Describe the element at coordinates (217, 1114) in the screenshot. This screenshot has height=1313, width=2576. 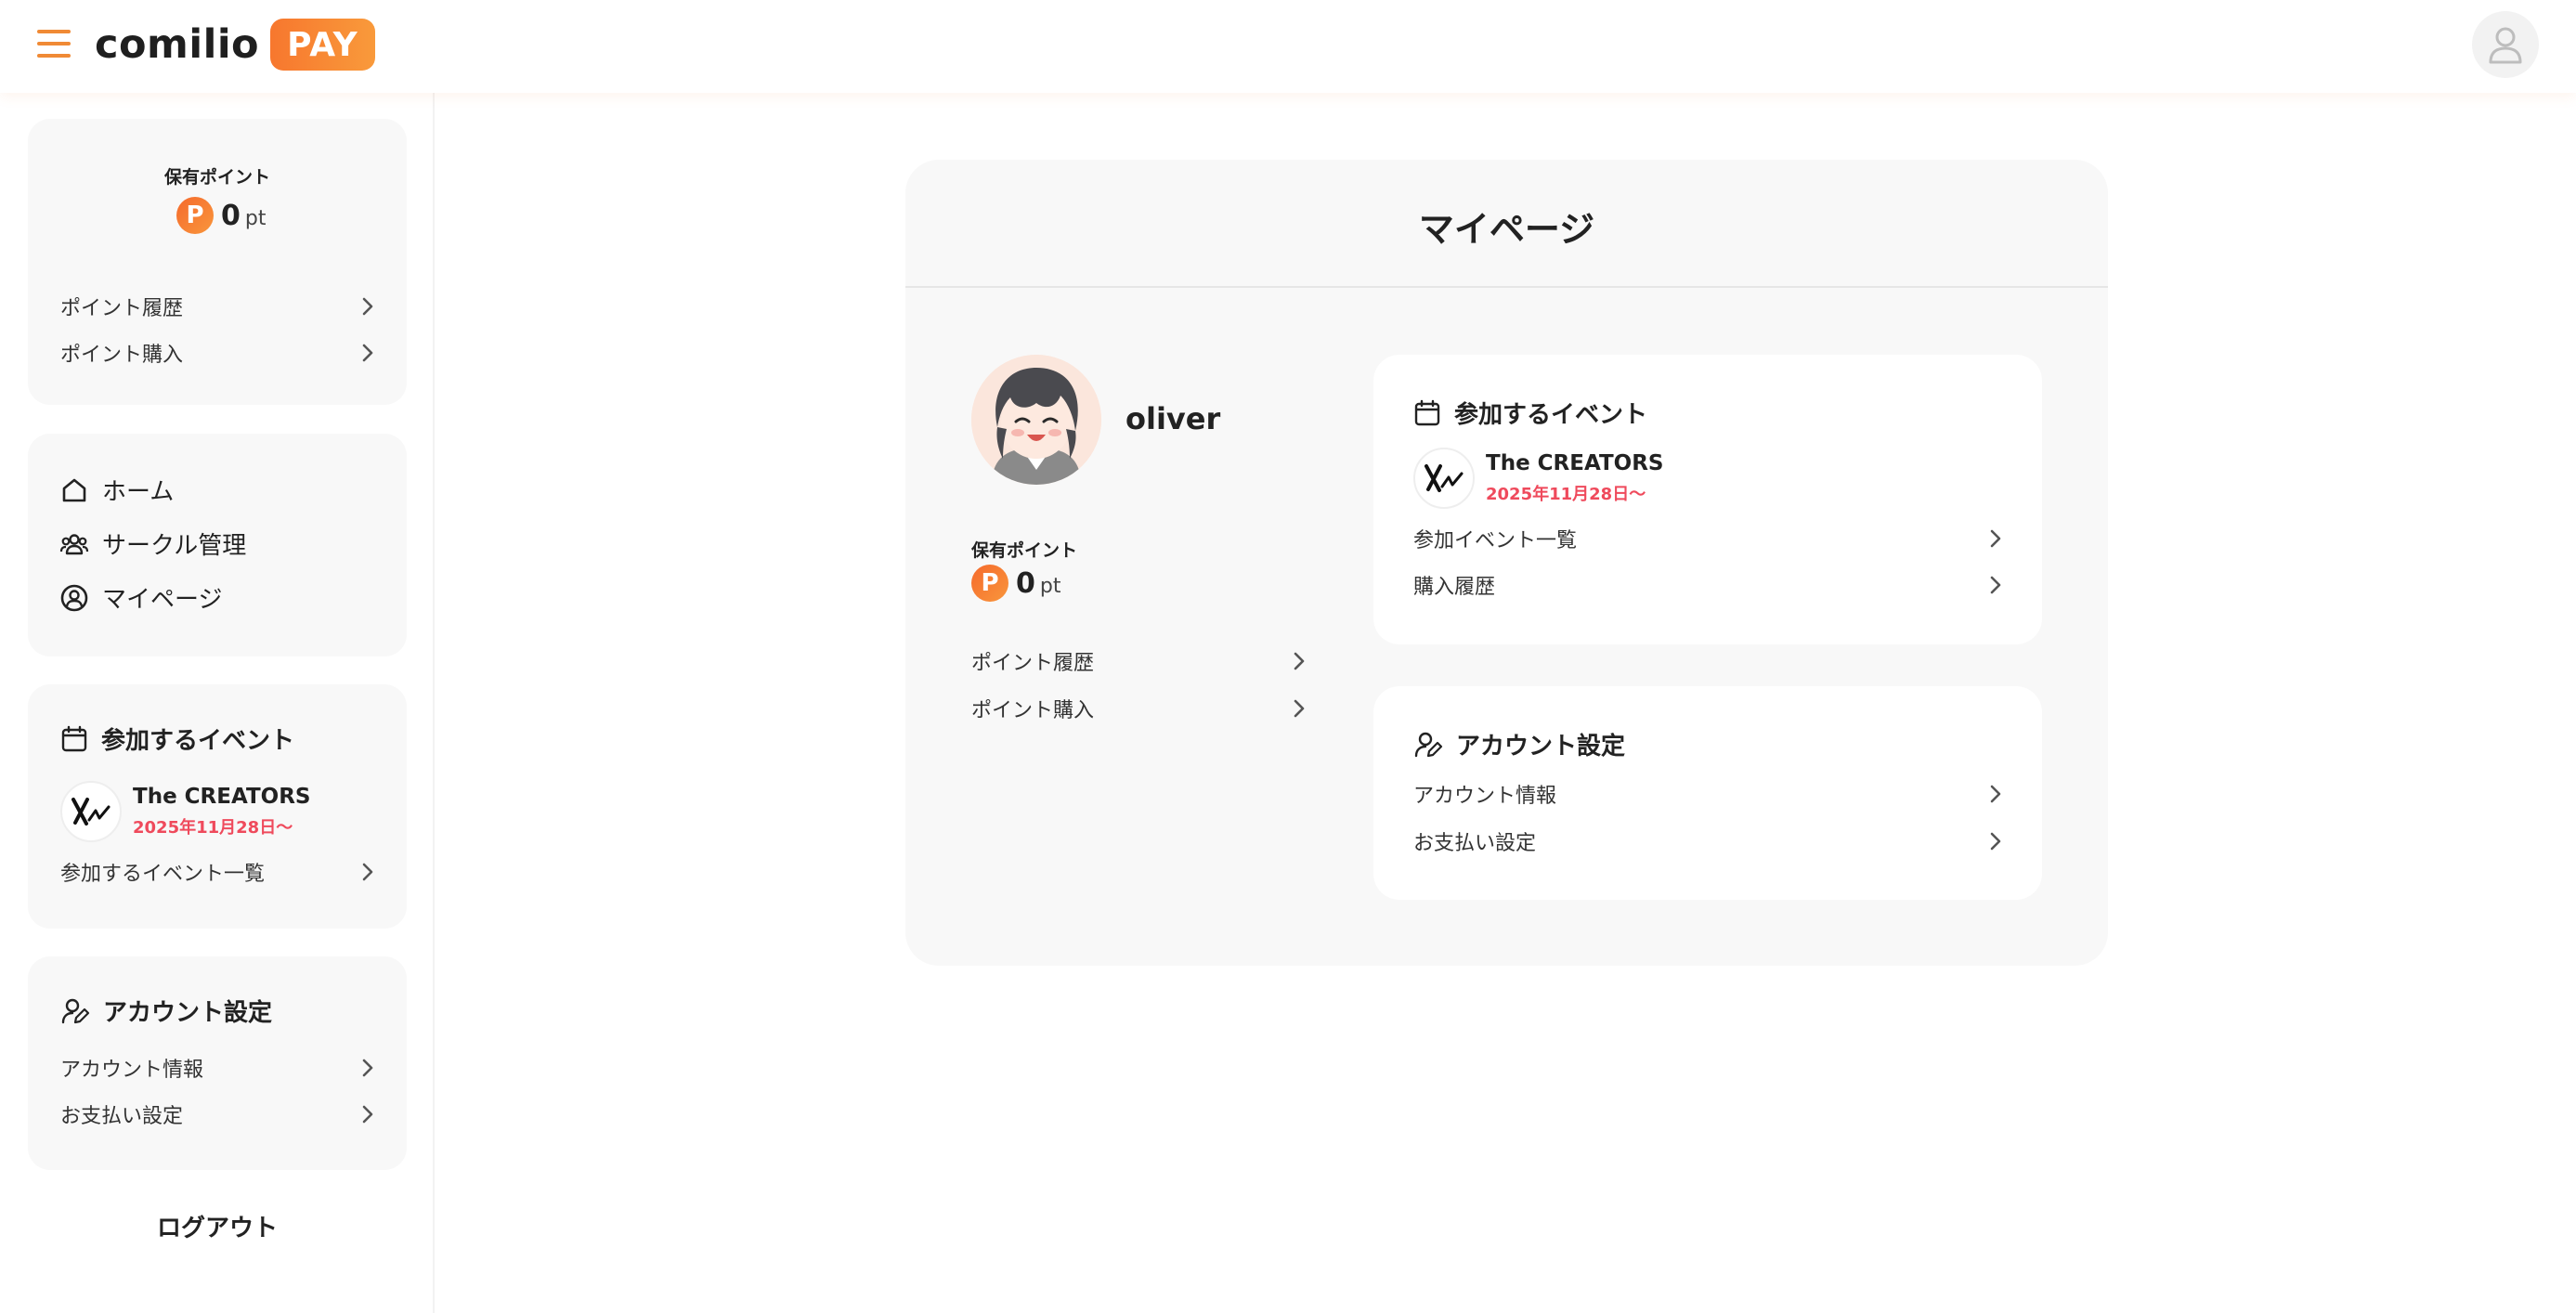
I see `sidebar-payment-settings-link: お支払い設定` at that location.